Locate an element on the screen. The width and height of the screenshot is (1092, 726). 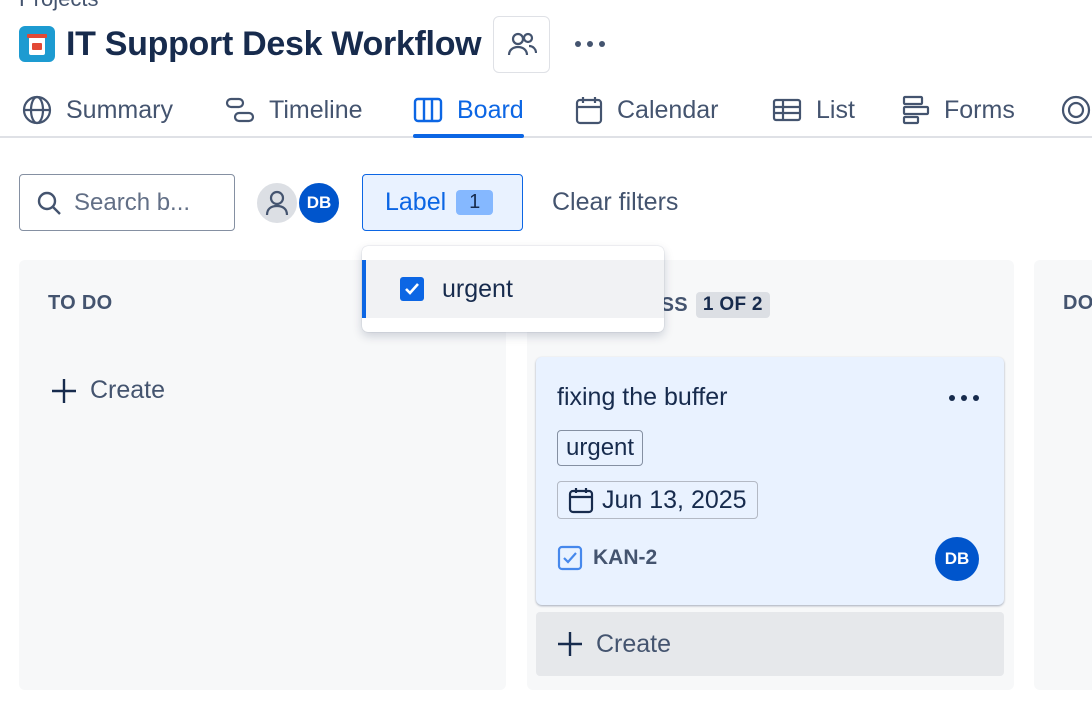
dropdown-option-label: urgent is located at coordinates (477, 288).